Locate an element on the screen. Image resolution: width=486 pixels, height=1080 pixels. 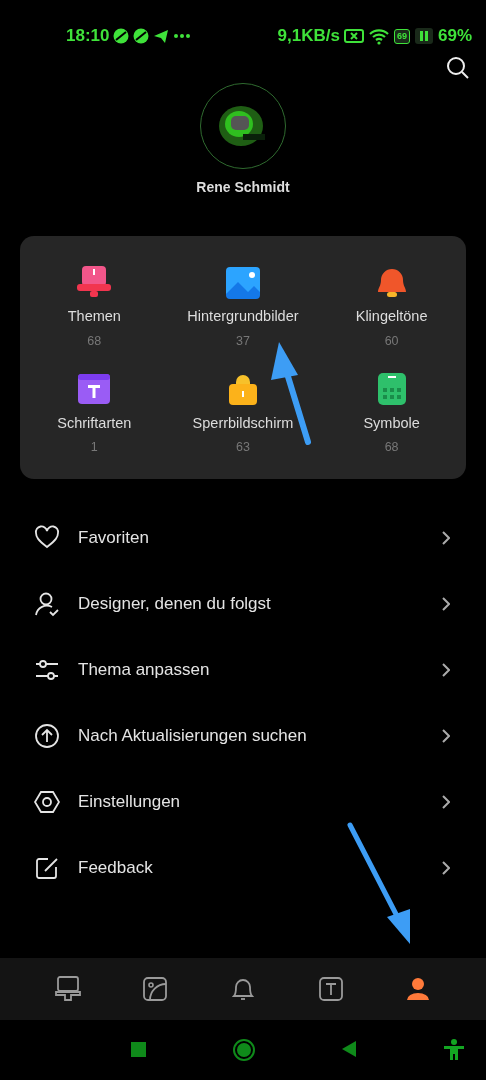
menu-item: Nach Aktualisierungen suchen is located at coordinates (243, 736).